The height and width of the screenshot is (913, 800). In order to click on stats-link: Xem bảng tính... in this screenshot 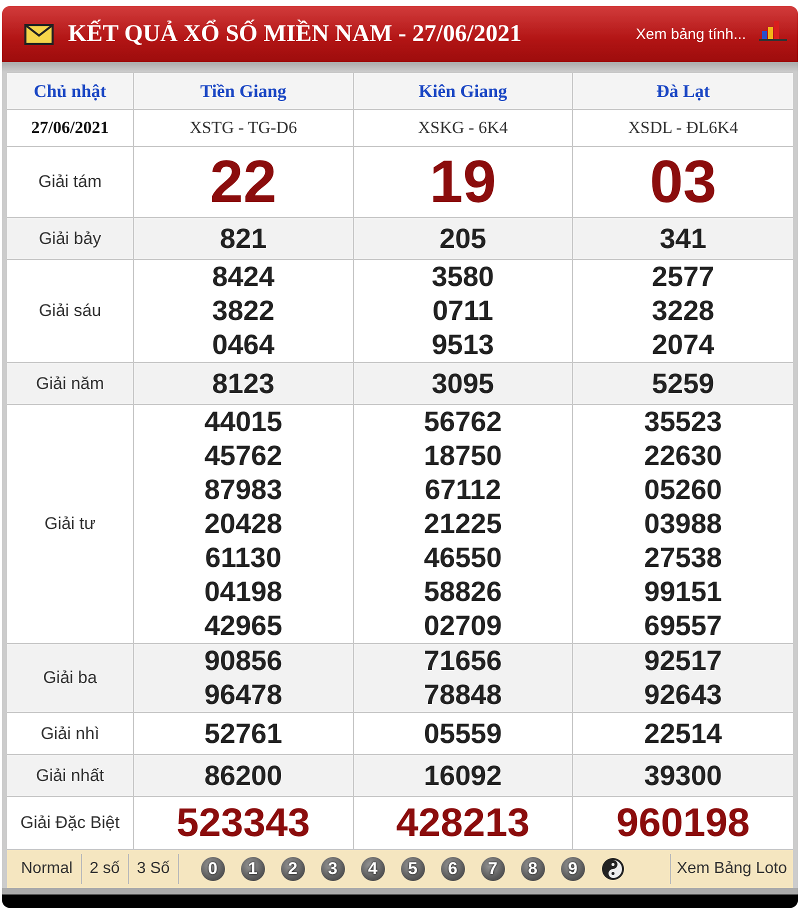, I will do `click(691, 34)`.